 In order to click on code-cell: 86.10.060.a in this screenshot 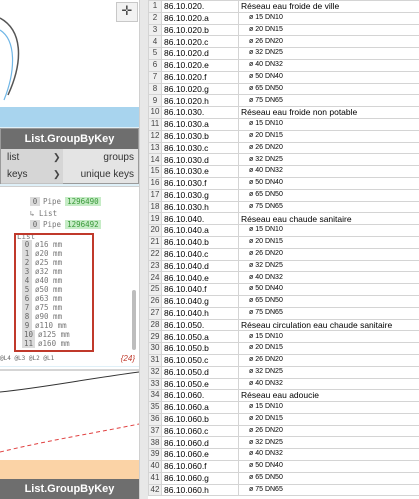, I will do `click(200, 407)`.